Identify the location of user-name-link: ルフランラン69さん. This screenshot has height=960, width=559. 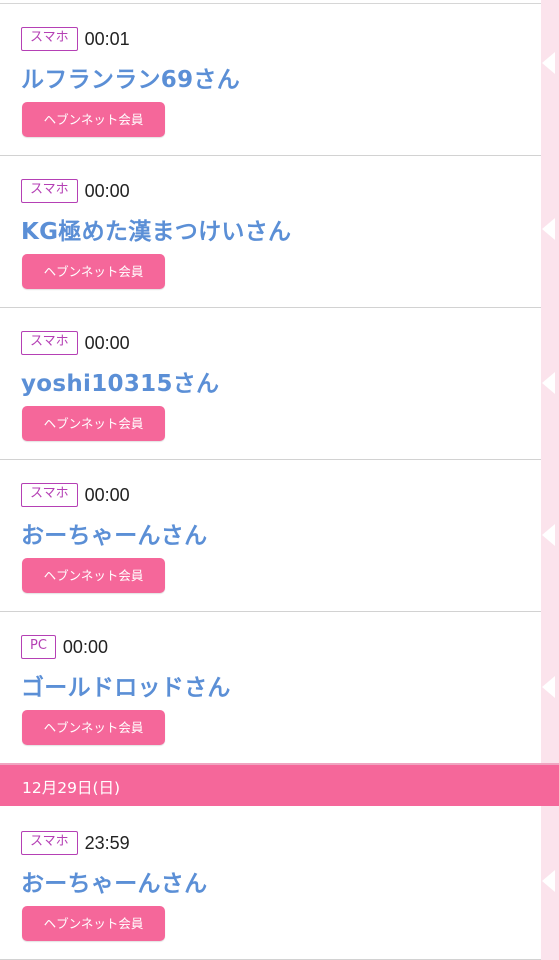
(130, 77).